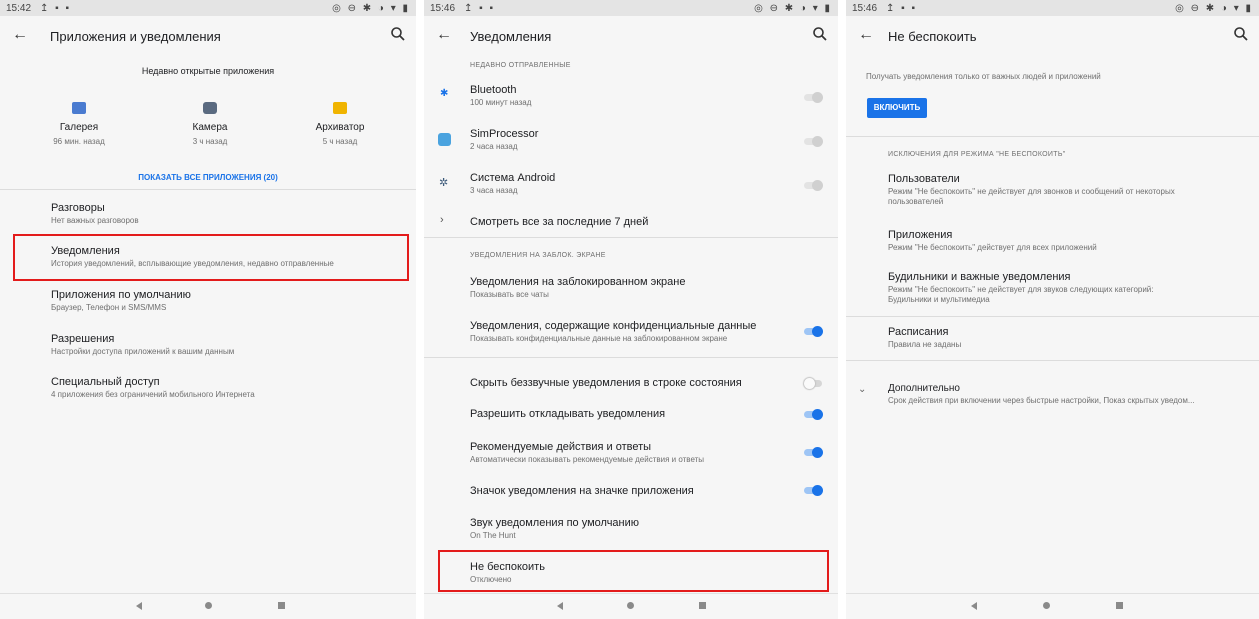  I want to click on setting-title: Значок уведомления на значке приложения, so click(582, 491).